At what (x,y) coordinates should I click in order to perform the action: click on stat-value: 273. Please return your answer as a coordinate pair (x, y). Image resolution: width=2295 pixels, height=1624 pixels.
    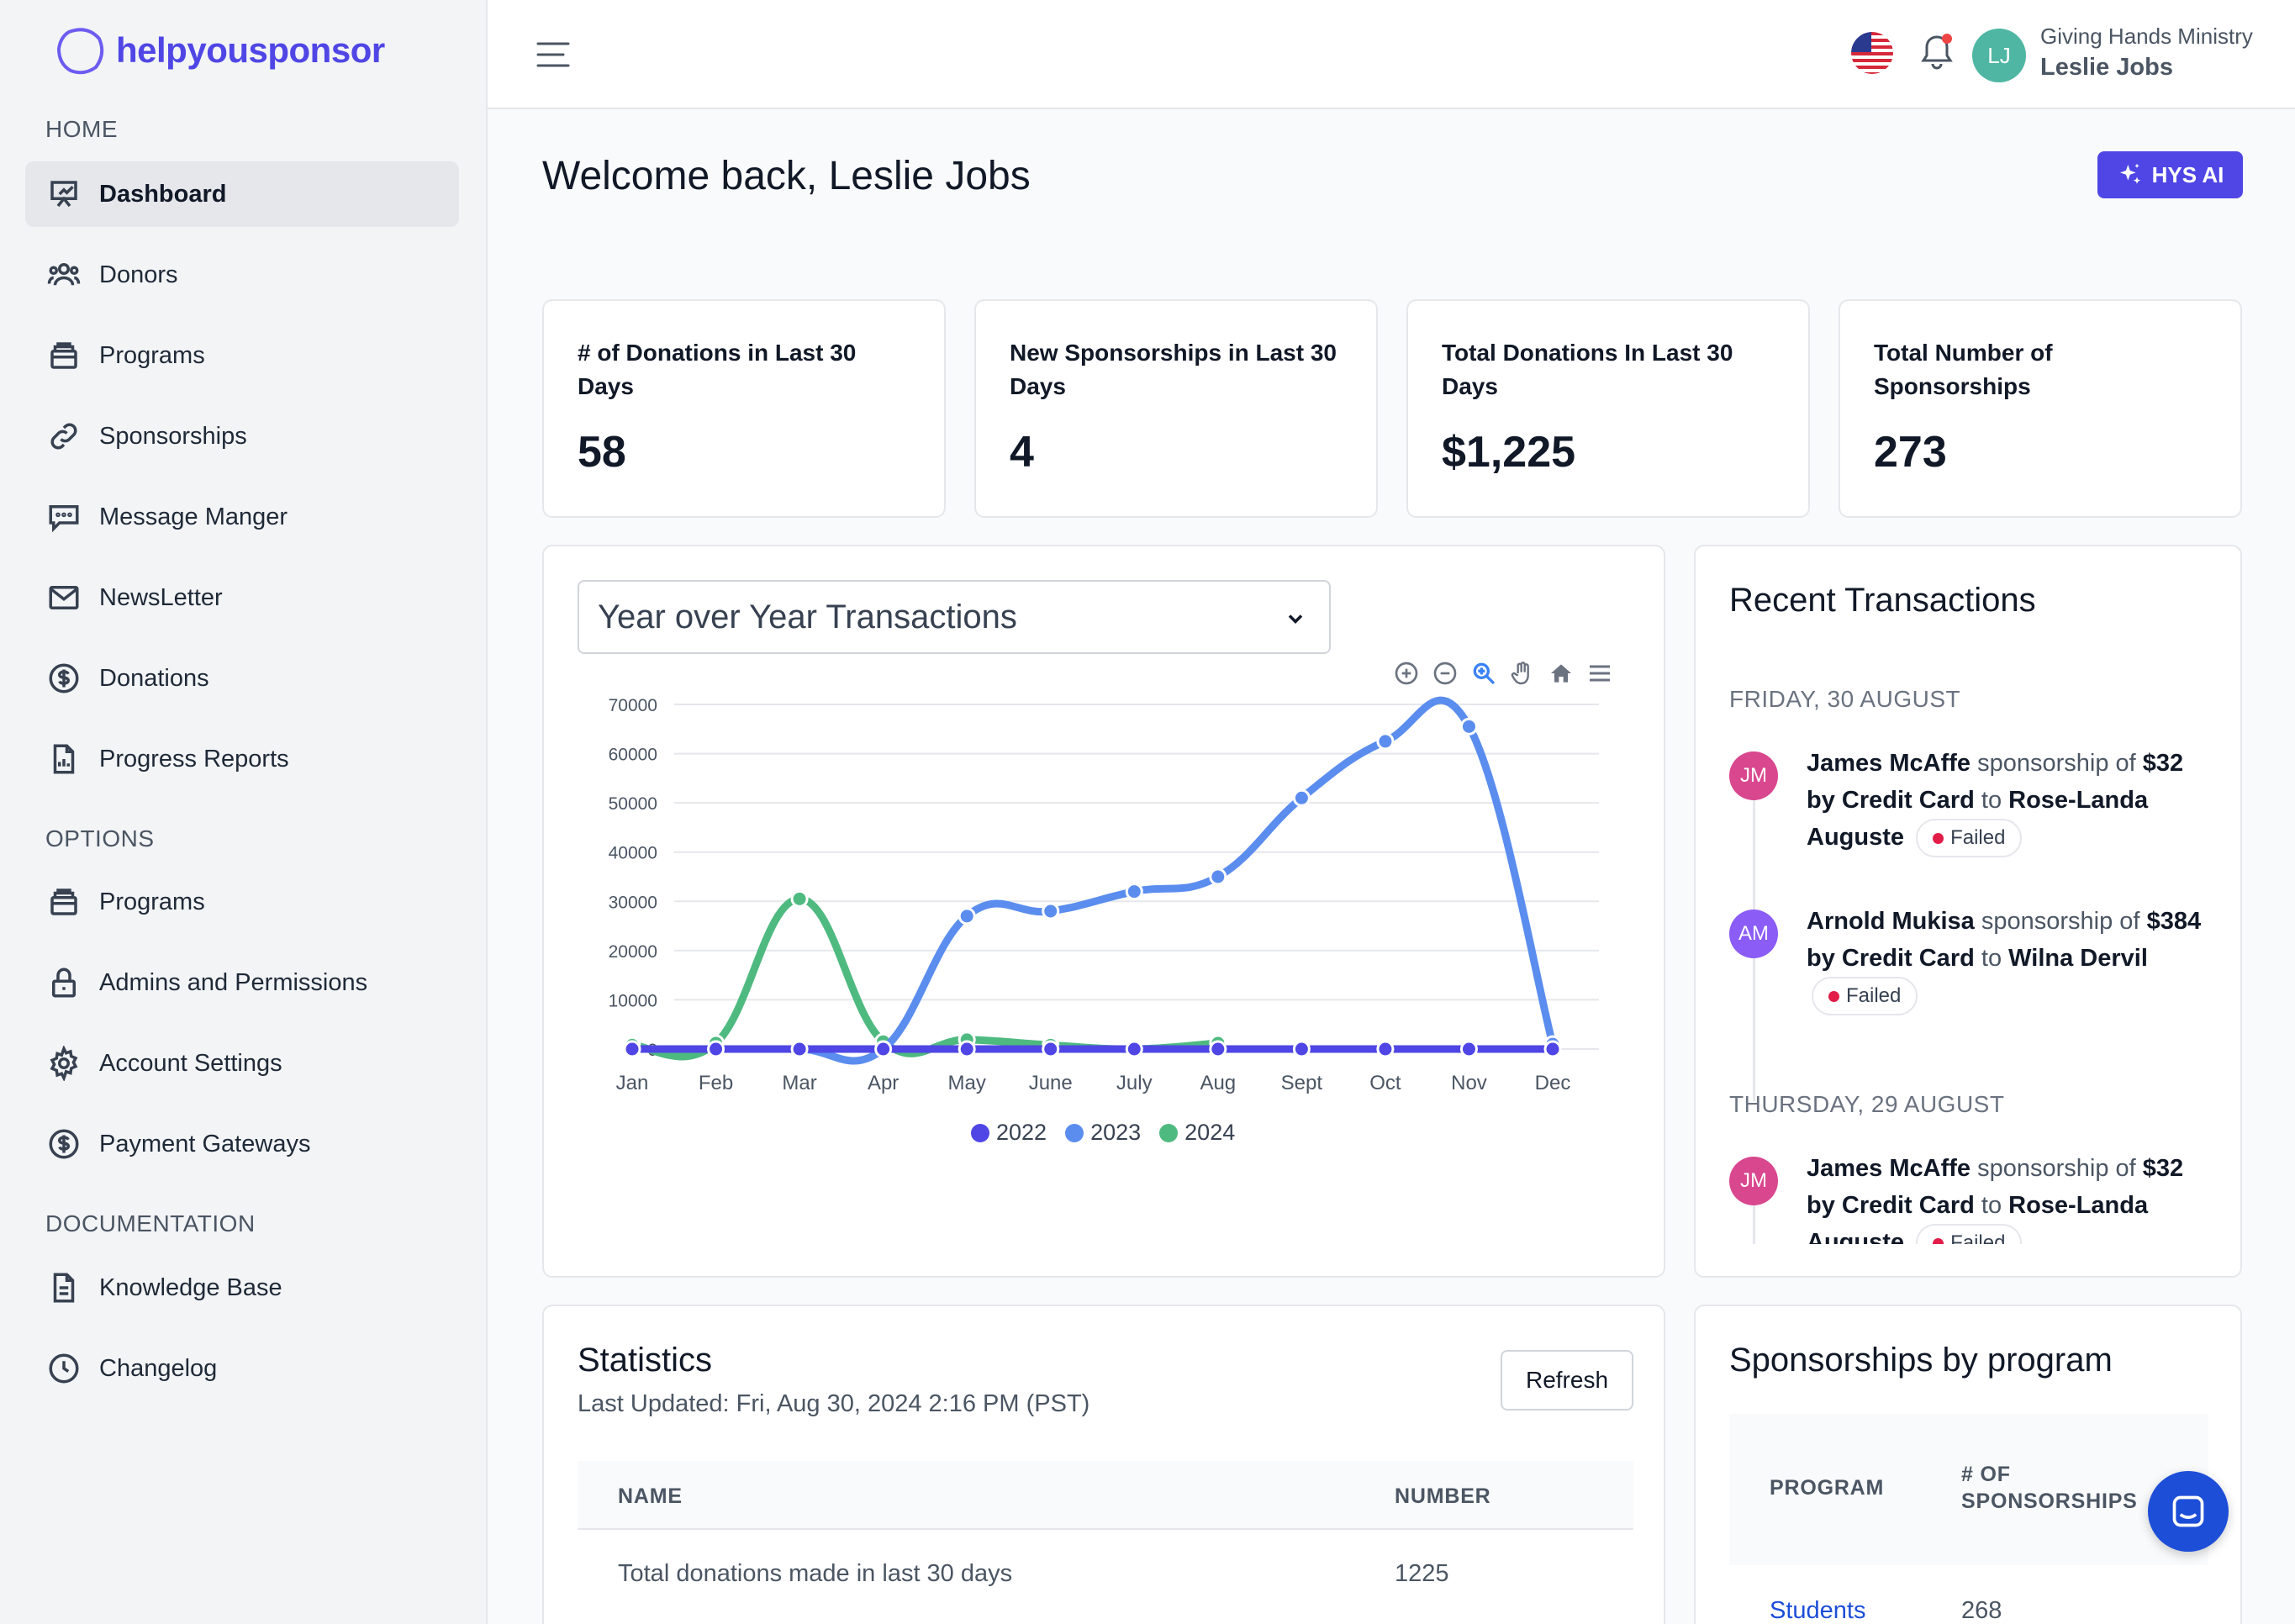
    Looking at the image, I should click on (1911, 452).